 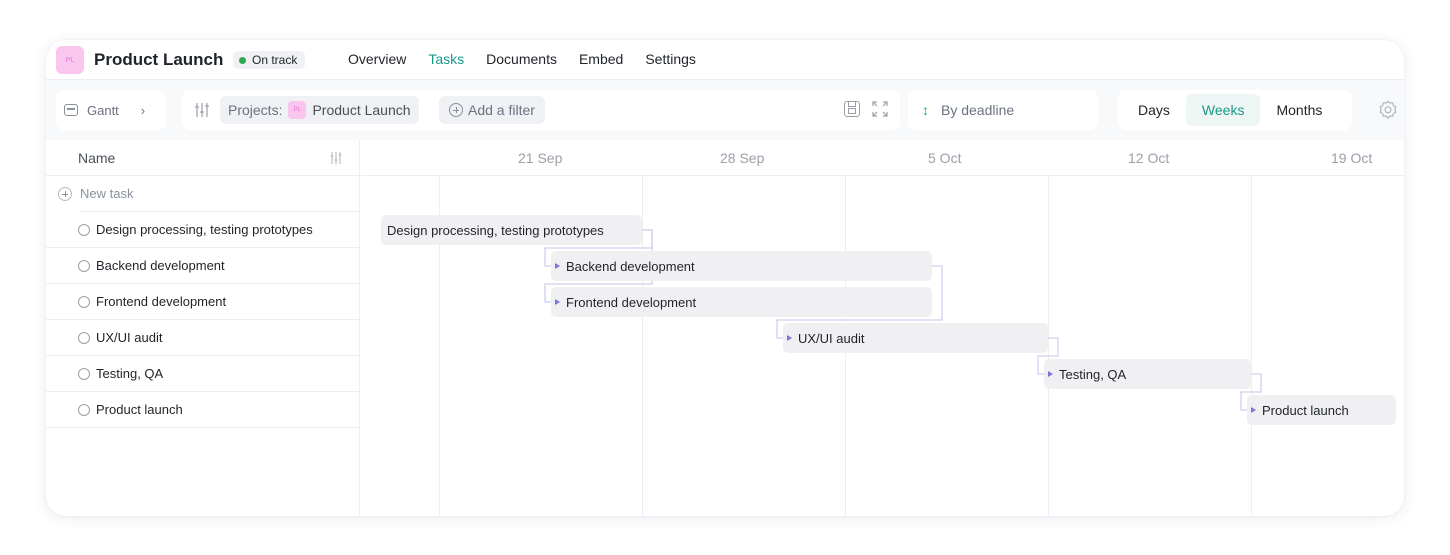 I want to click on status-label: On track, so click(x=275, y=60).